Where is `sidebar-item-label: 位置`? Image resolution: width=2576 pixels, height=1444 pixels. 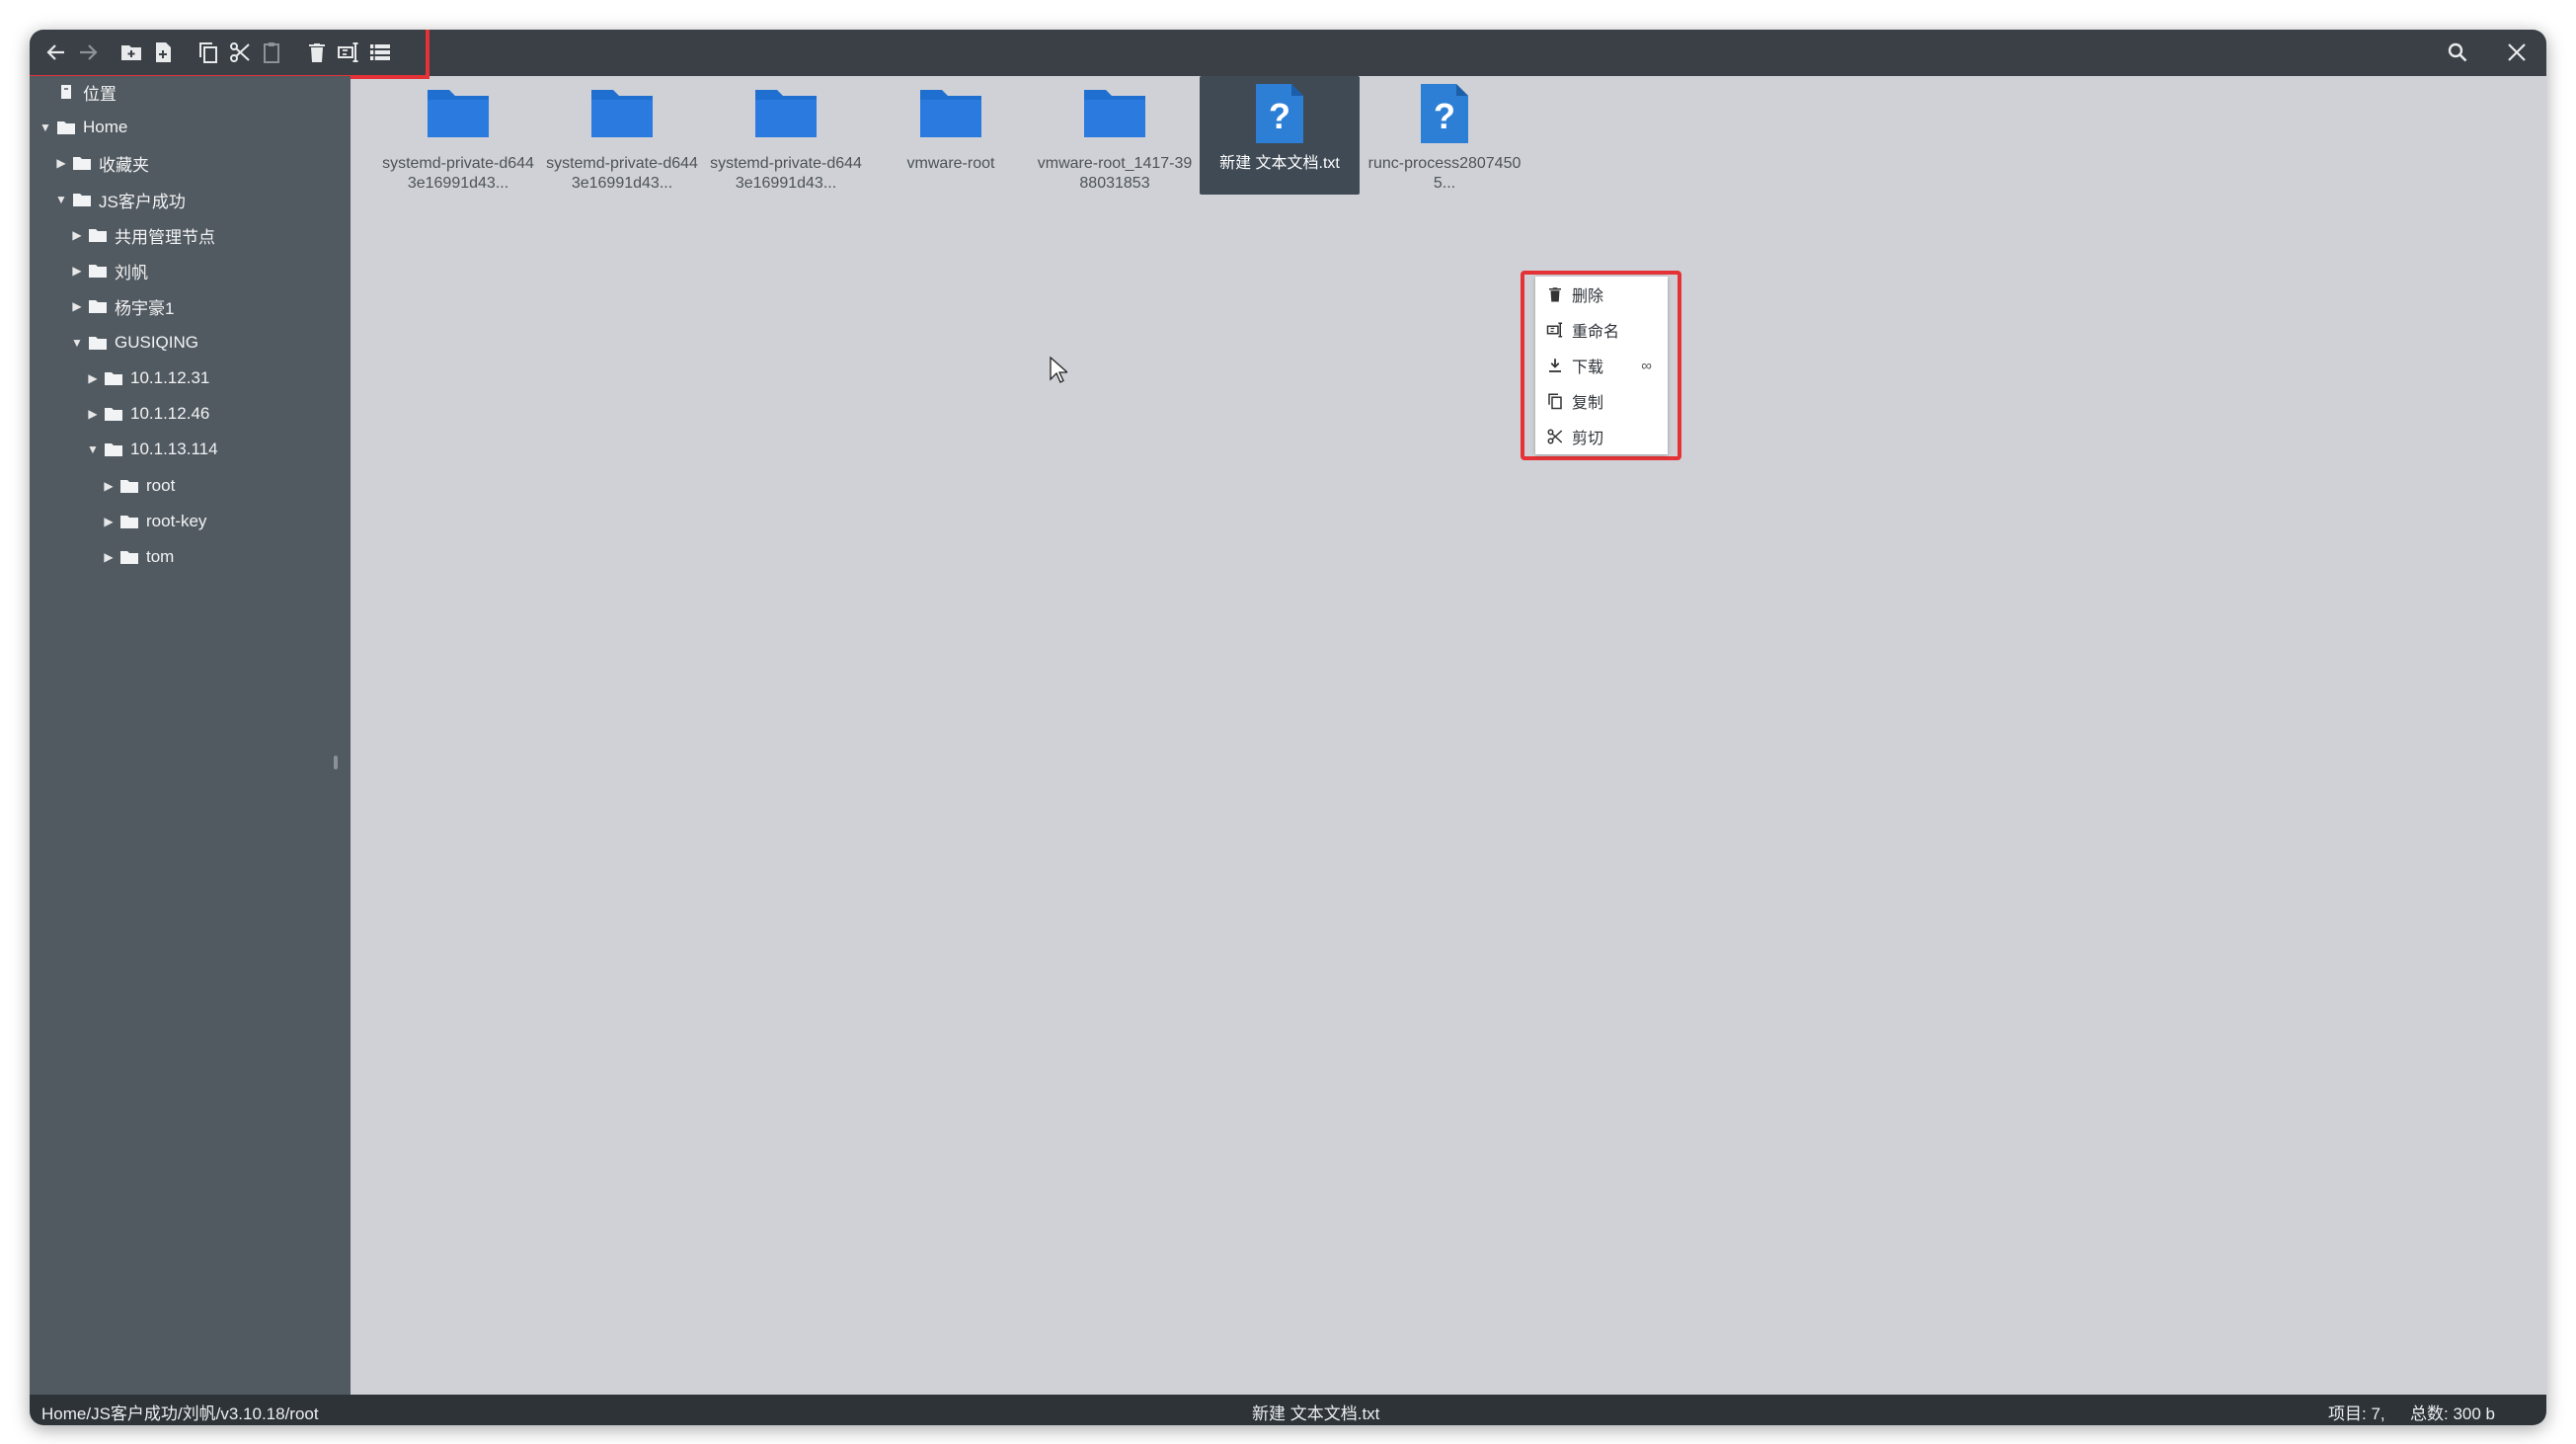 sidebar-item-label: 位置 is located at coordinates (100, 94).